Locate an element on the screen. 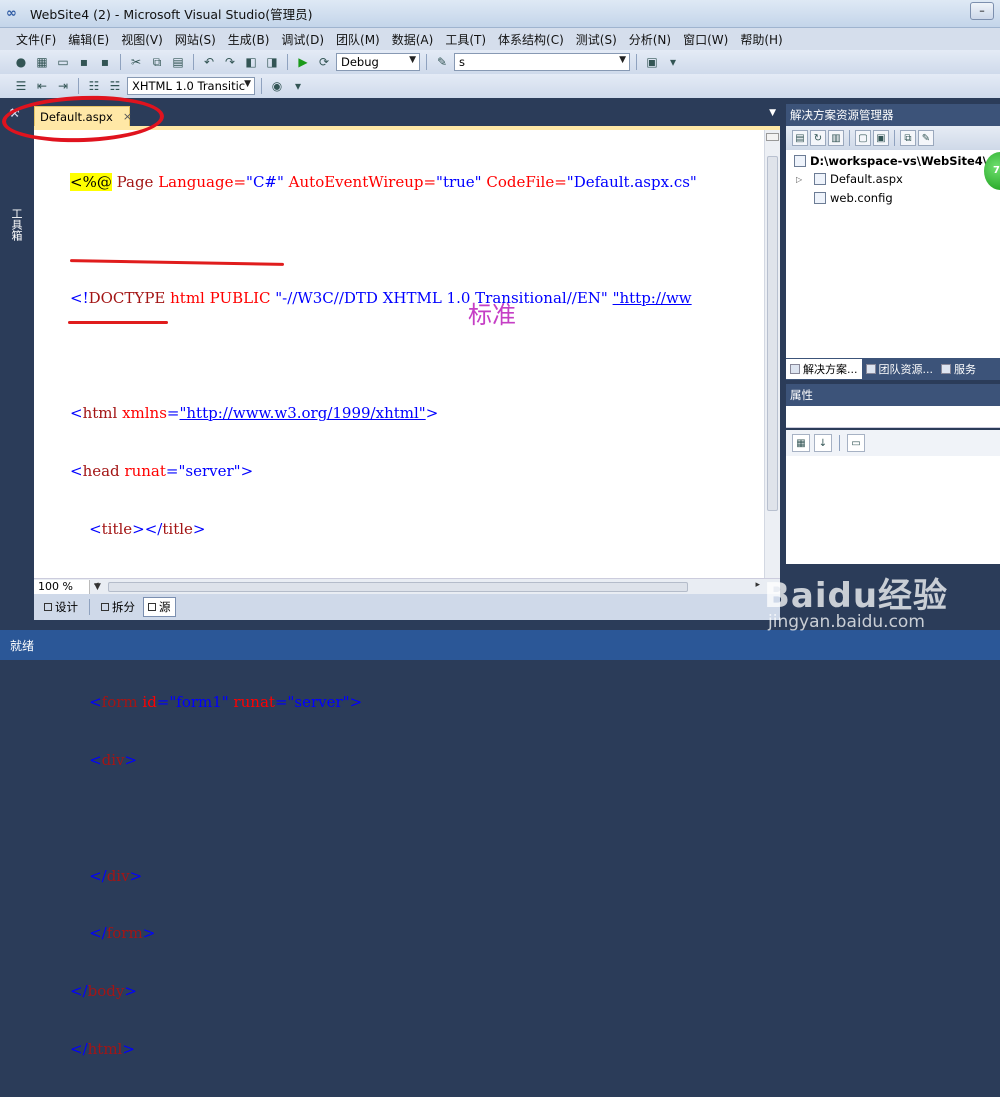 Image resolution: width=1000 pixels, height=1097 pixels. categorized-icon: ▦ is located at coordinates (801, 443).